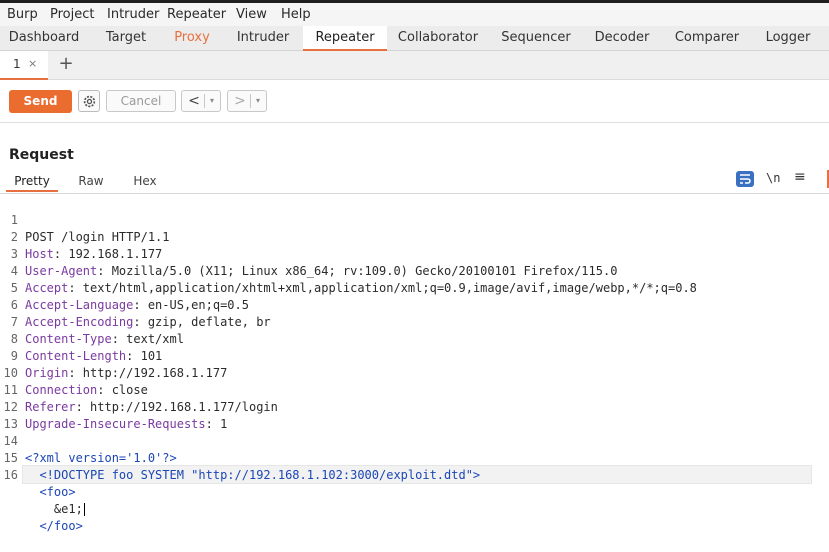 The image size is (829, 552). What do you see at coordinates (44, 38) in the screenshot?
I see `tab-dashboard: Dashboard` at bounding box center [44, 38].